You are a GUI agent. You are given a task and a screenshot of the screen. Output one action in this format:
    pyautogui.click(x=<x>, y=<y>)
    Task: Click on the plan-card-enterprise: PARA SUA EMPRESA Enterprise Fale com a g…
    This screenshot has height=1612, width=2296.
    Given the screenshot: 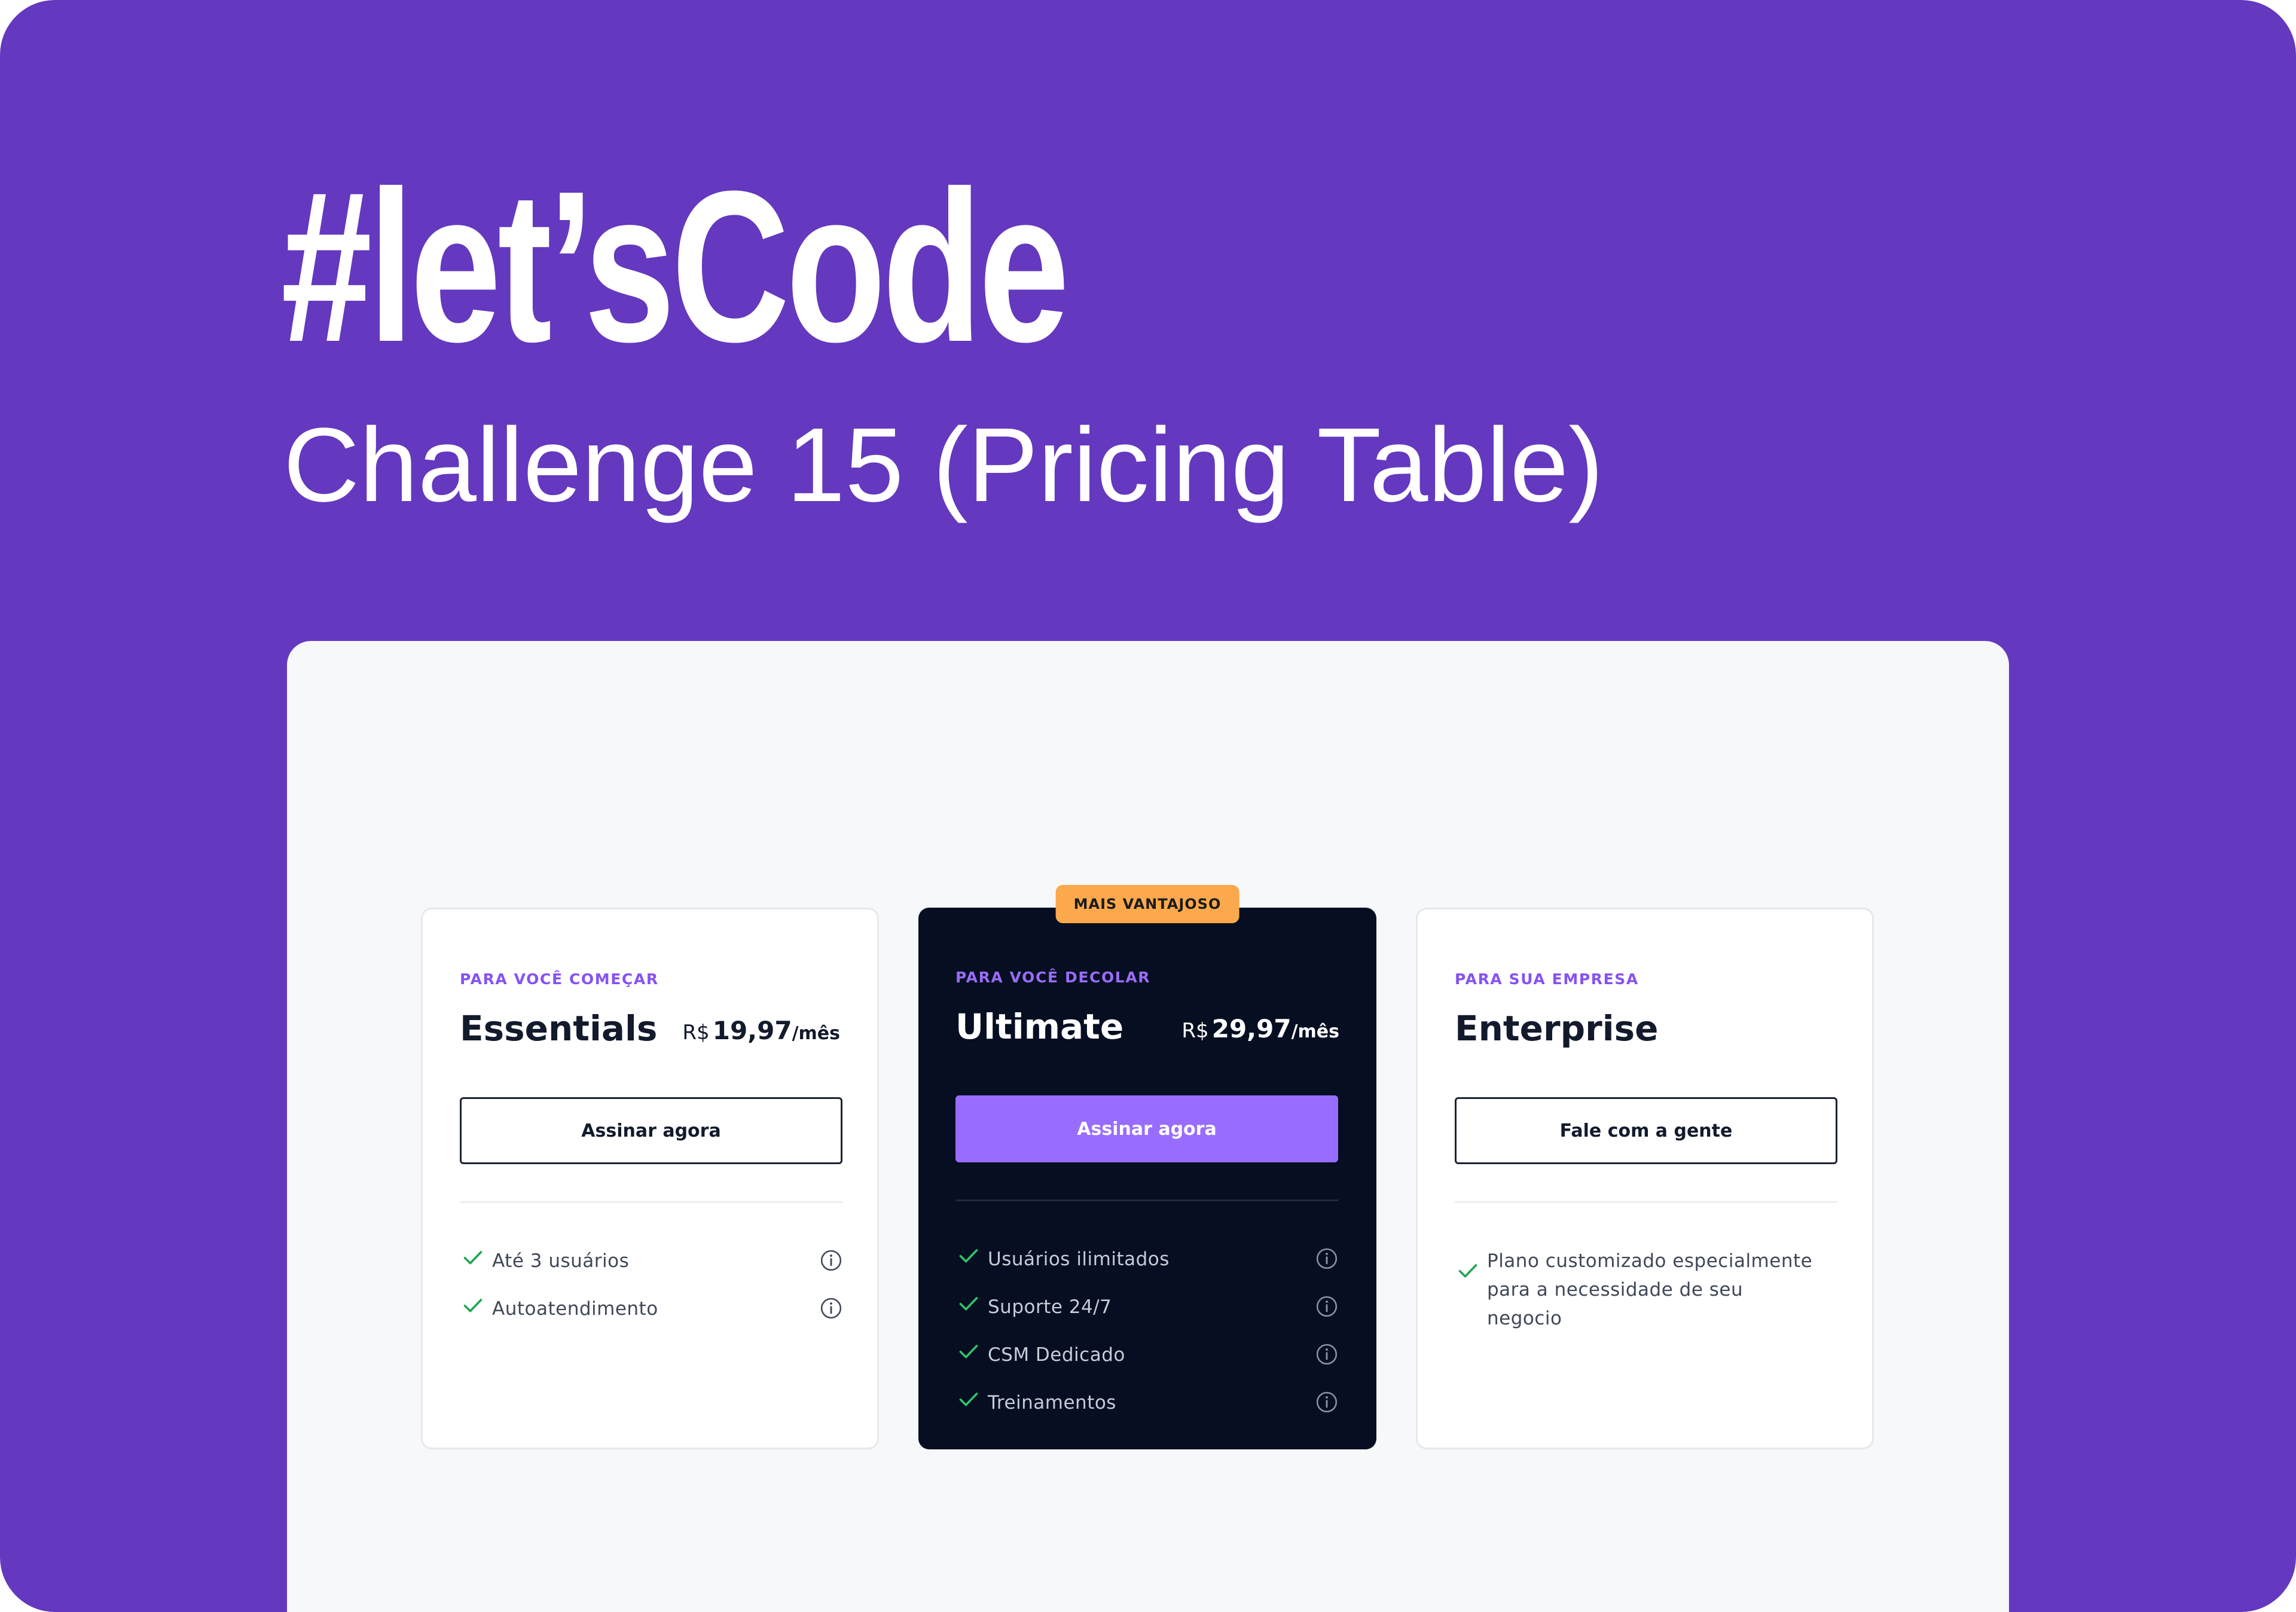 What is the action you would take?
    pyautogui.click(x=1645, y=1178)
    